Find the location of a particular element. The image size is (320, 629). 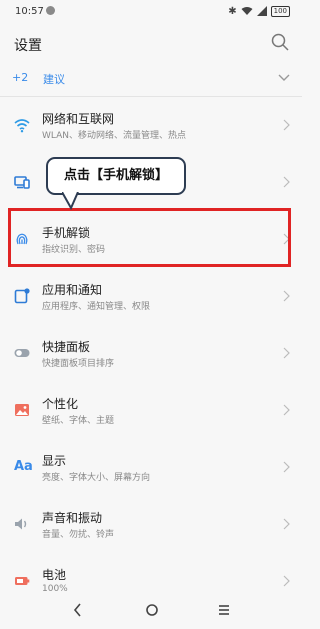

settings-item-title: 电池 is located at coordinates (54, 575).